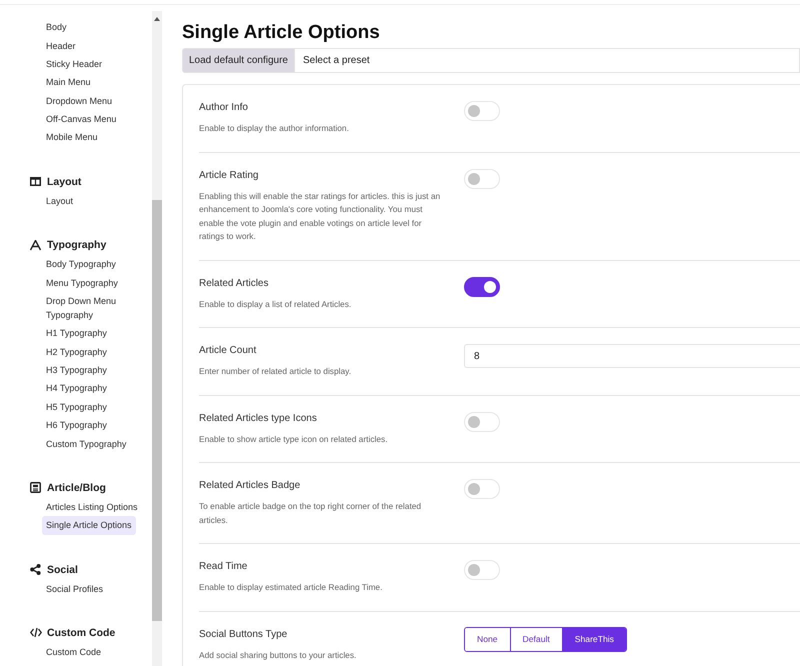 This screenshot has height=666, width=800. Describe the element at coordinates (275, 304) in the screenshot. I see `setting-description: Enable to display a list of related Articles.` at that location.